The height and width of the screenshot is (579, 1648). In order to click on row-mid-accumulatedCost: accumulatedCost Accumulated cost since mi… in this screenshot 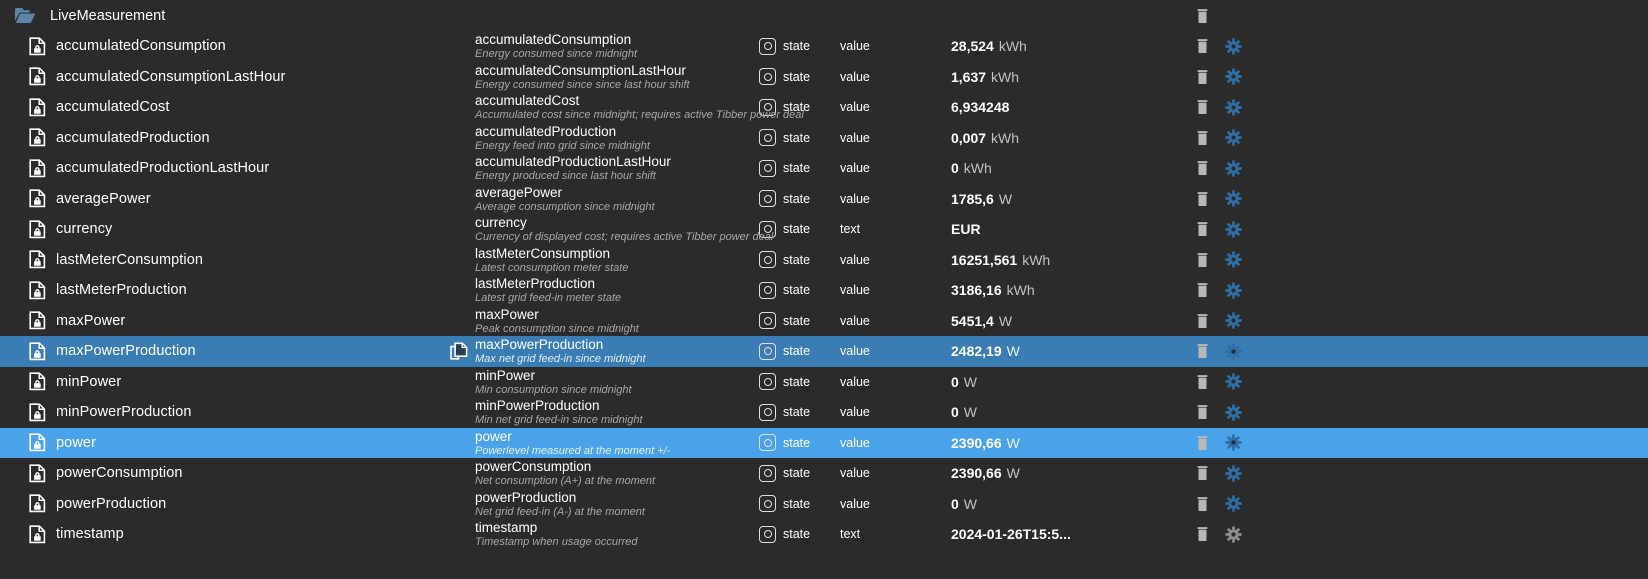, I will do `click(622, 107)`.